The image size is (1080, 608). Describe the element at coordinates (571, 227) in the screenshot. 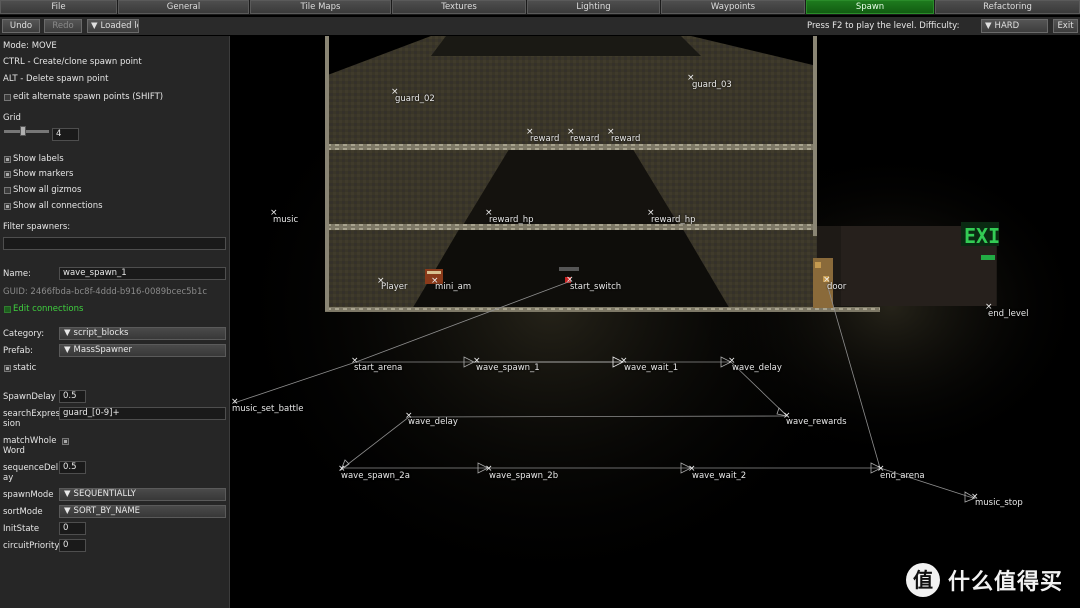

I see `middle-ledge` at that location.